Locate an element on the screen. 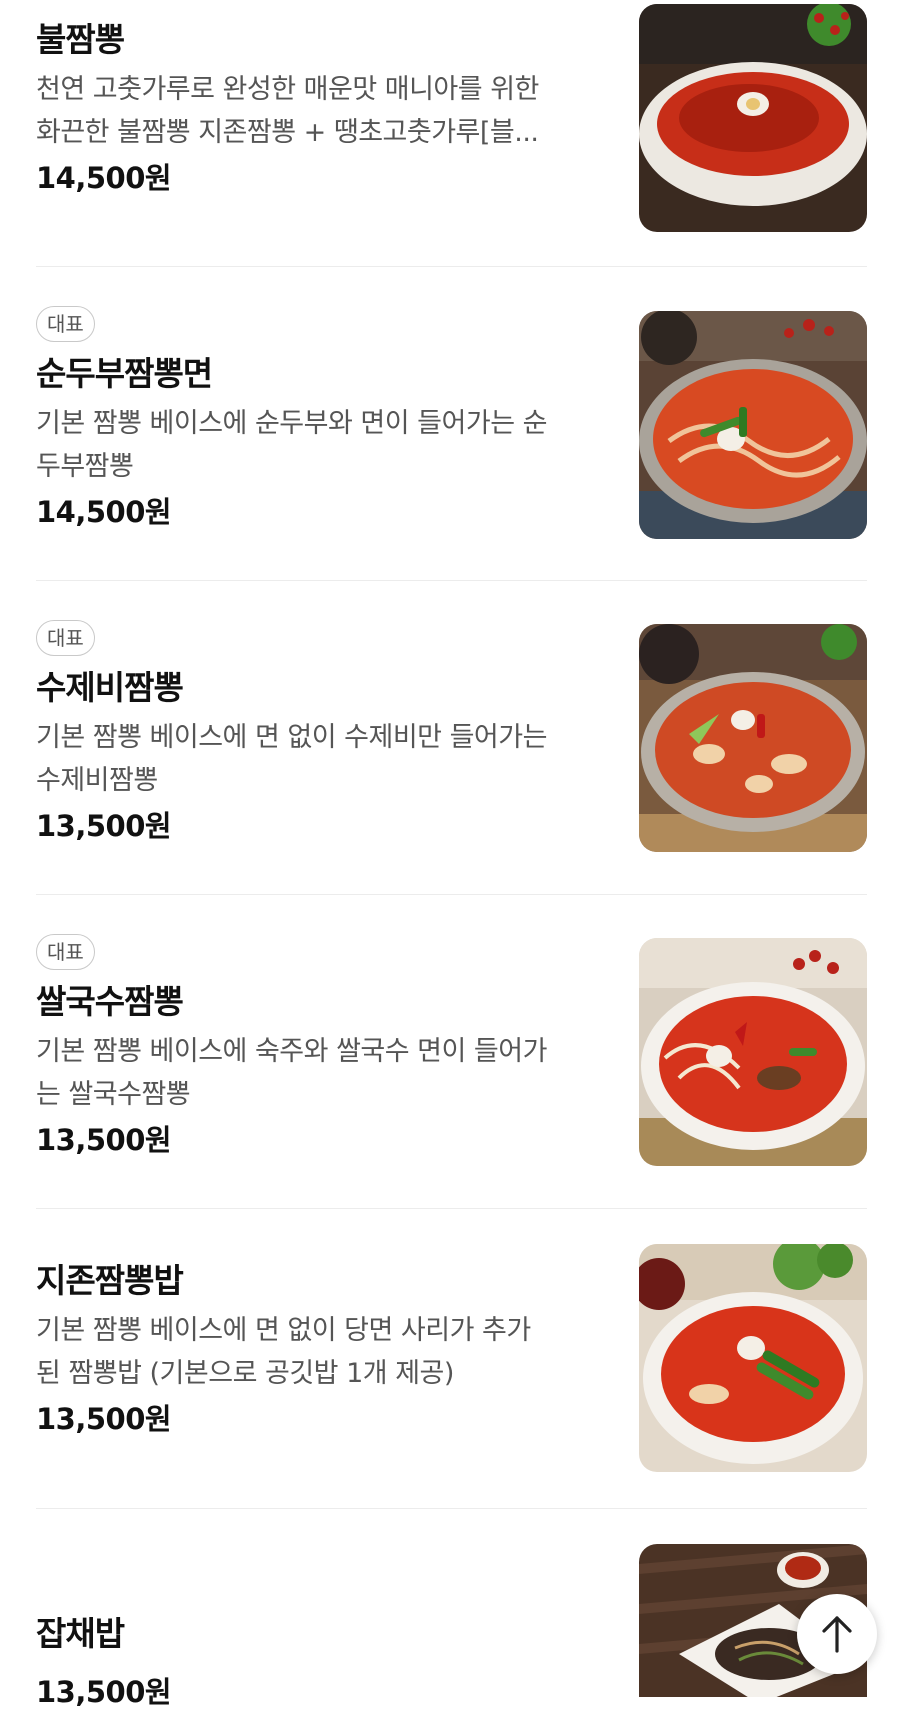 Image resolution: width=900 pixels, height=1714 pixels. menu-item-description-line: 된 짬뽕밥 (기본으로 공깃밥 1개 제공) is located at coordinates (245, 1373).